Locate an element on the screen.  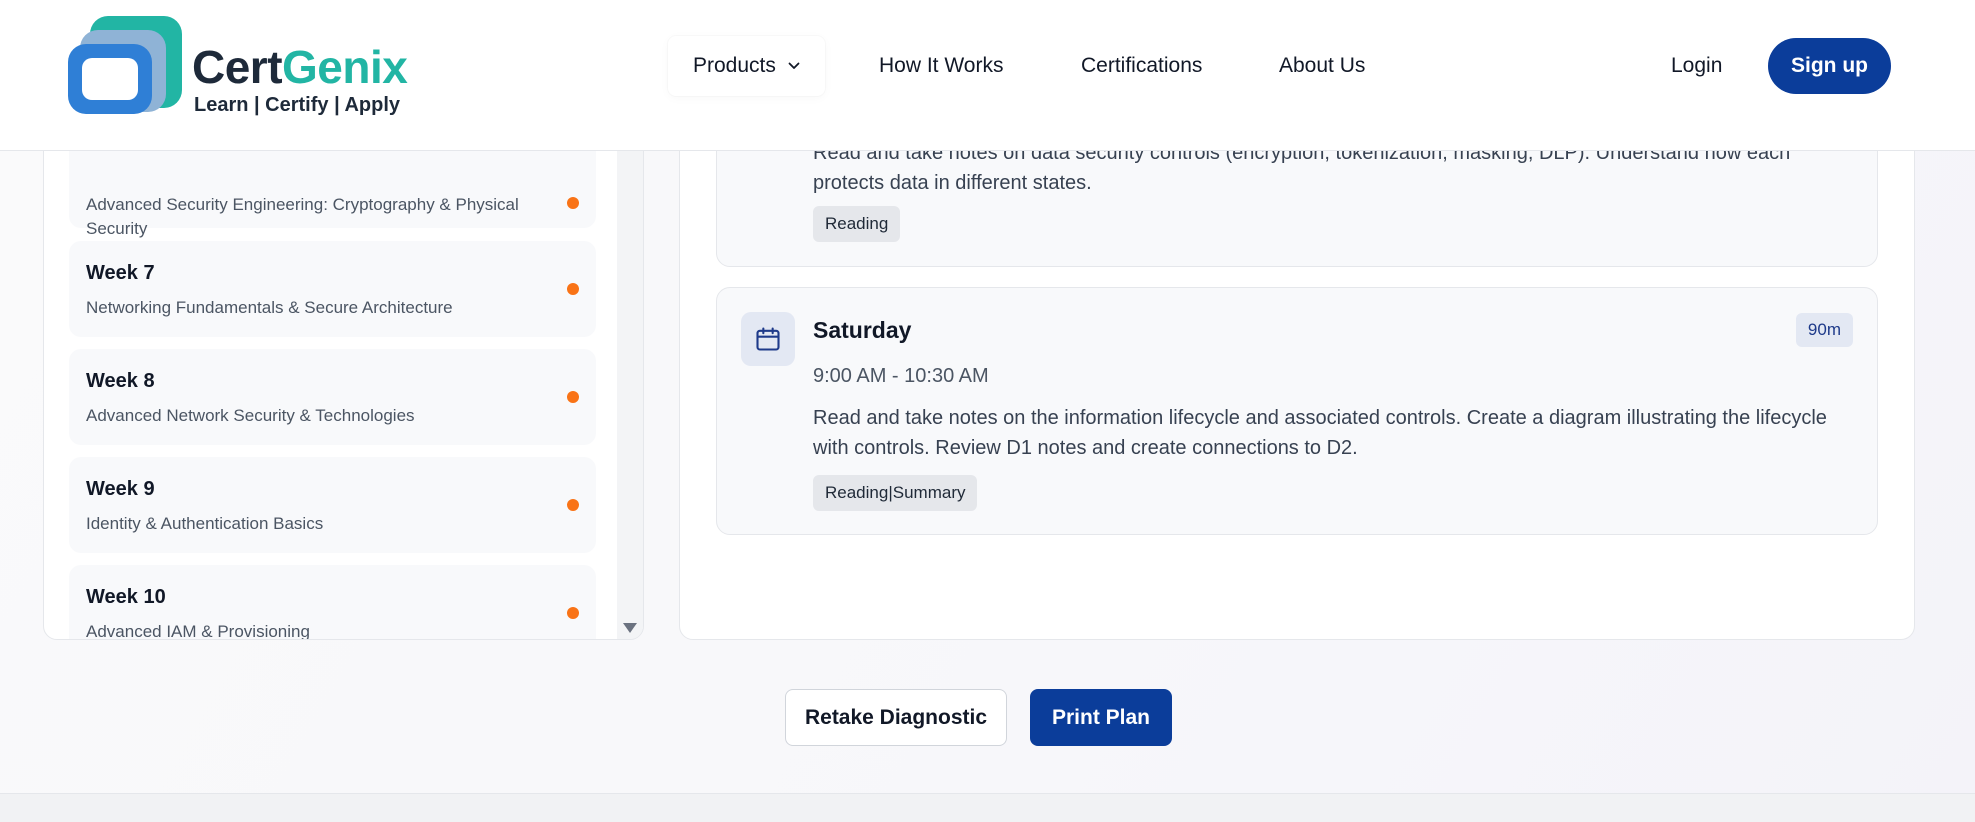
nav-products-dropdown: Products is located at coordinates (746, 66).